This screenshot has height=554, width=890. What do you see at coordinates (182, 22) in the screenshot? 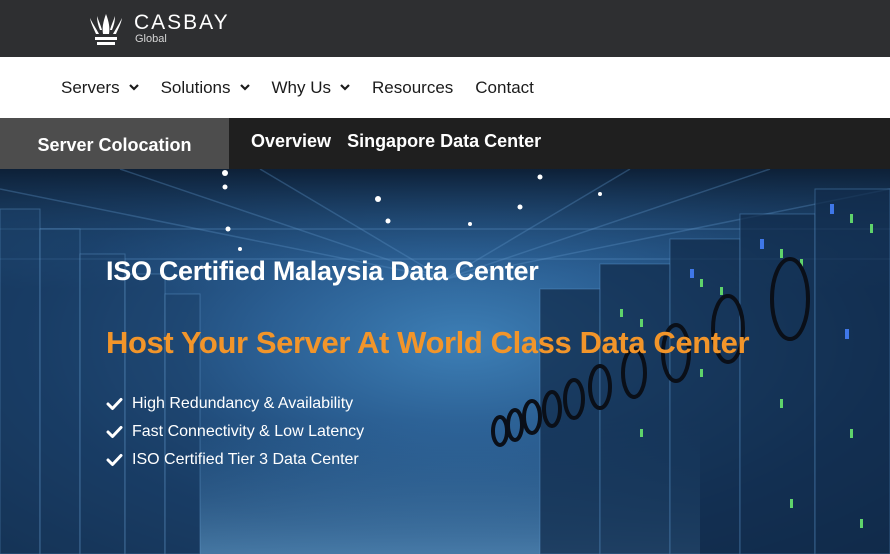
I see `brand-name: CASBAY` at bounding box center [182, 22].